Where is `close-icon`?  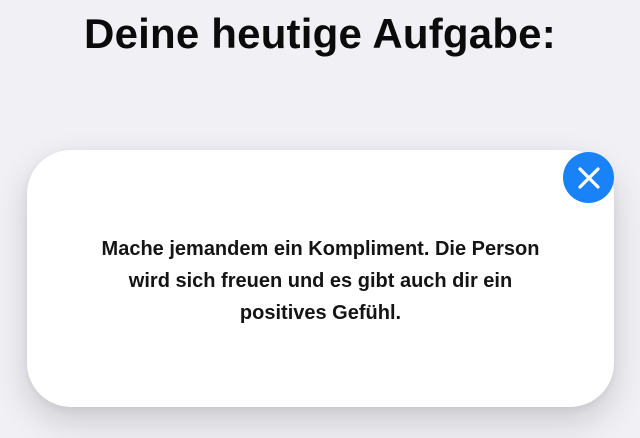
close-icon is located at coordinates (588, 177).